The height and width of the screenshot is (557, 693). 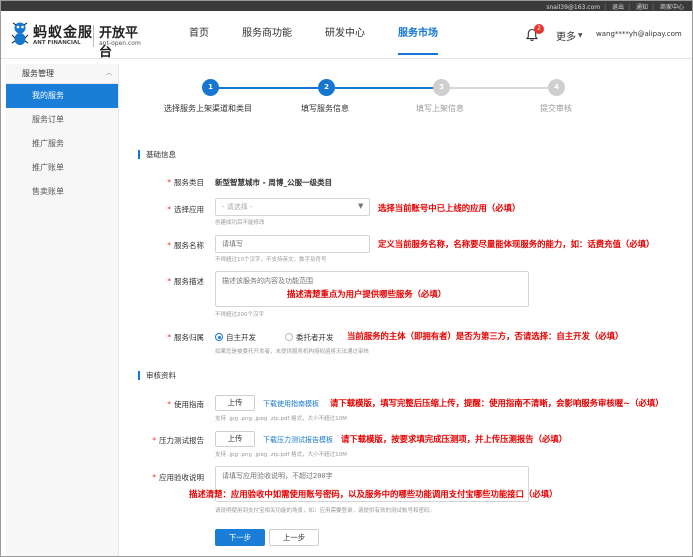 I want to click on step-4-circle: 4, so click(x=556, y=87).